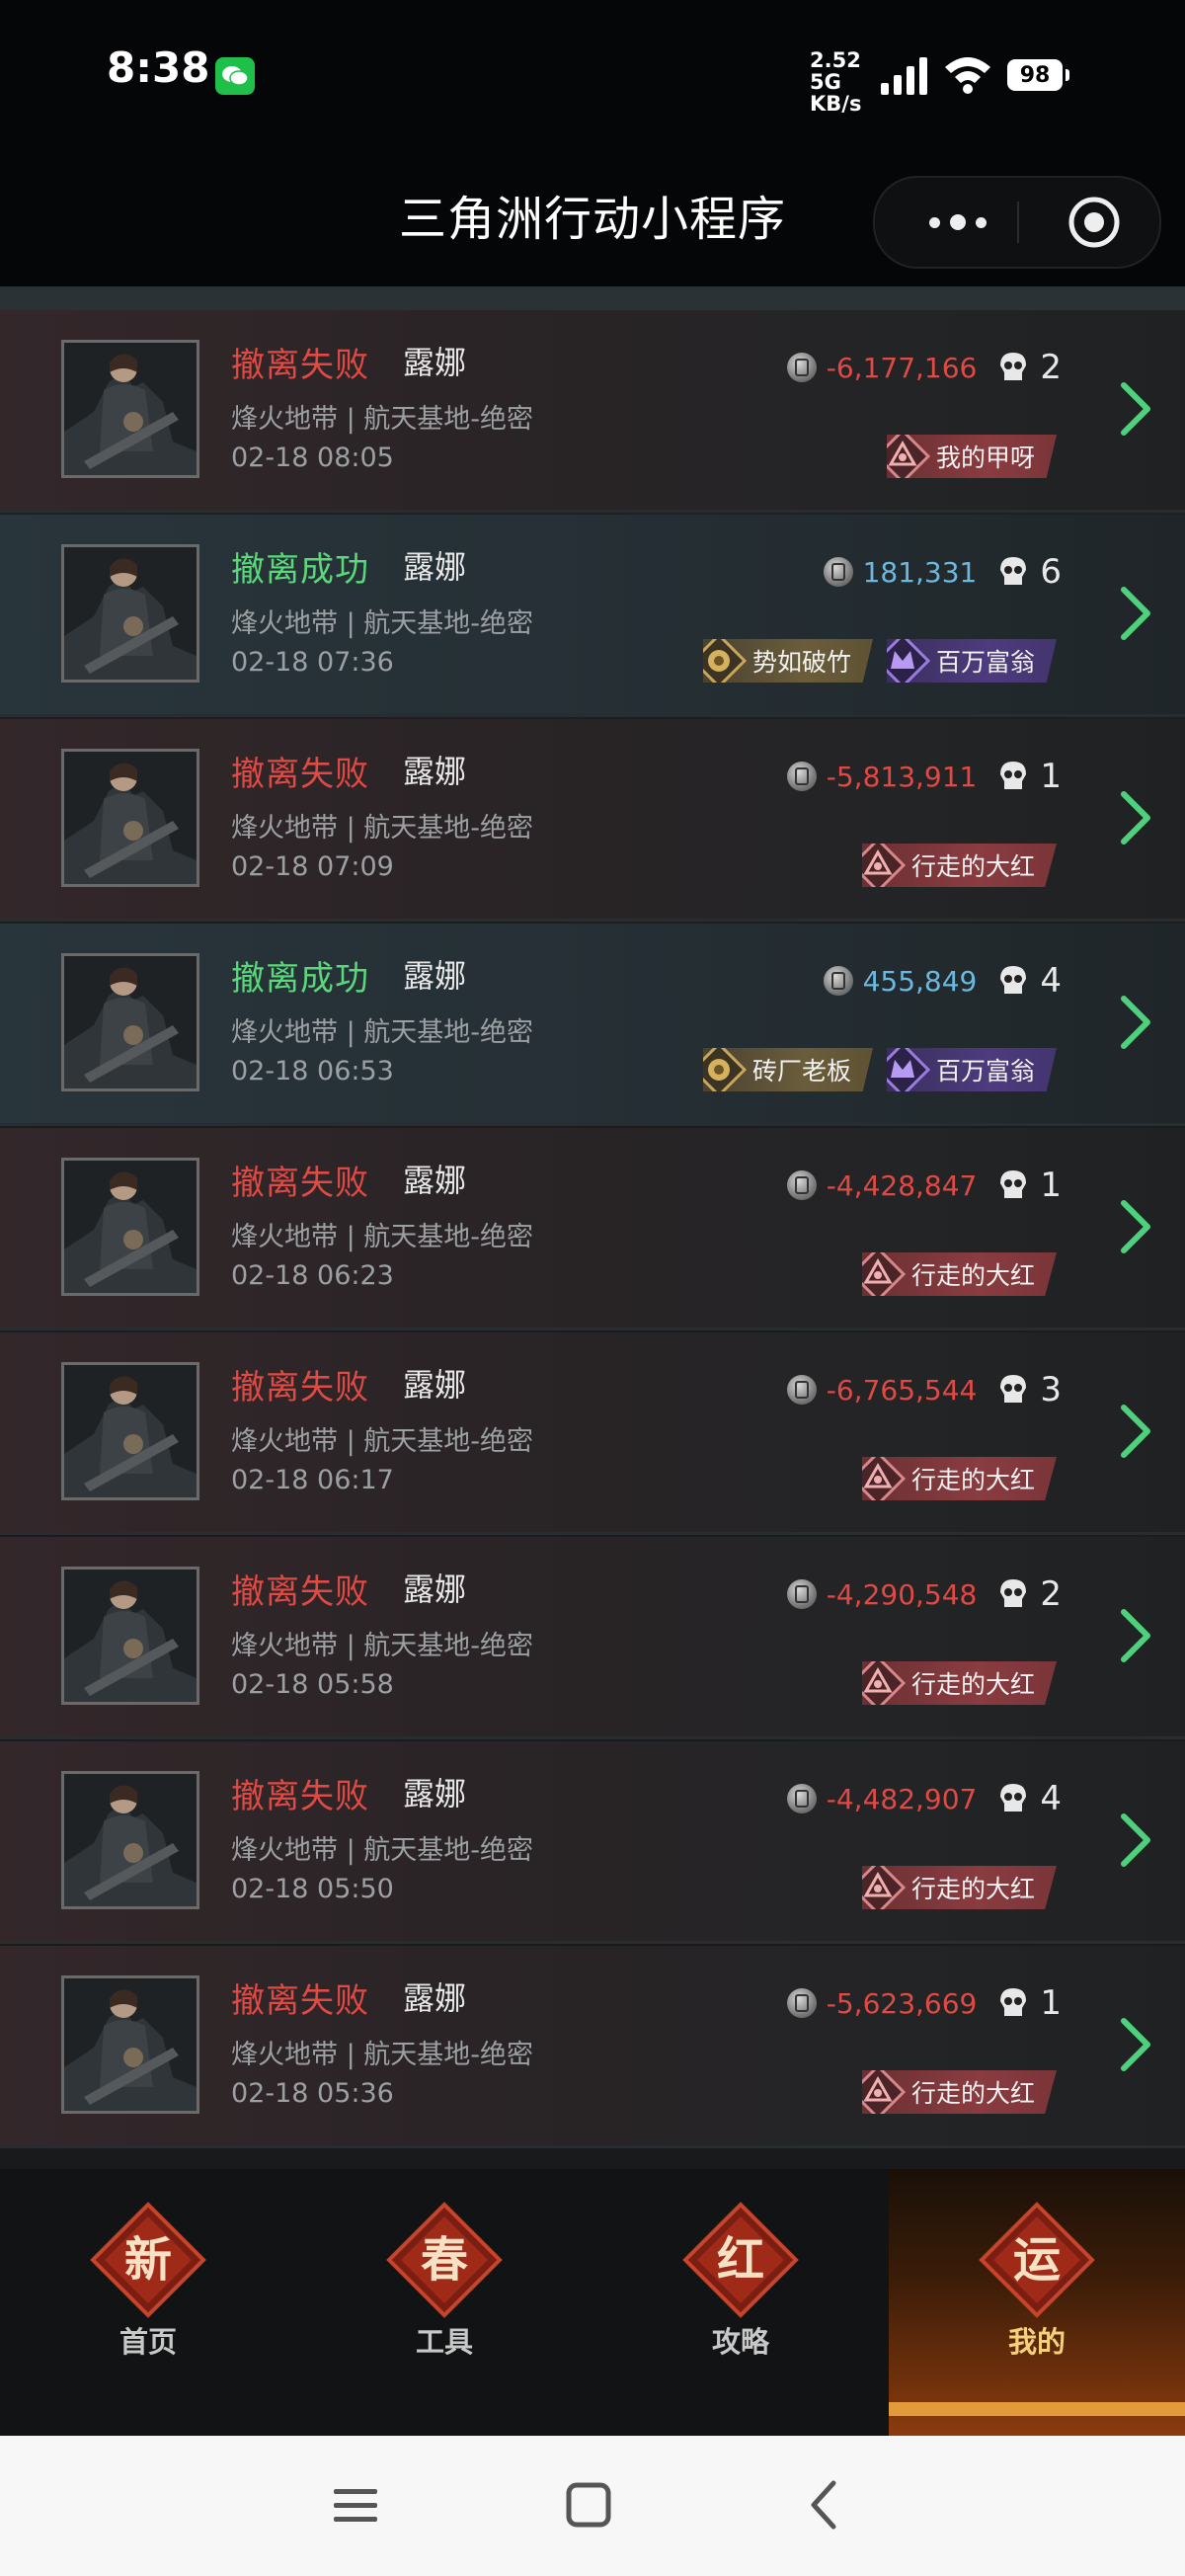 The image size is (1185, 2576). I want to click on tab-tools: 春工具, so click(444, 2302).